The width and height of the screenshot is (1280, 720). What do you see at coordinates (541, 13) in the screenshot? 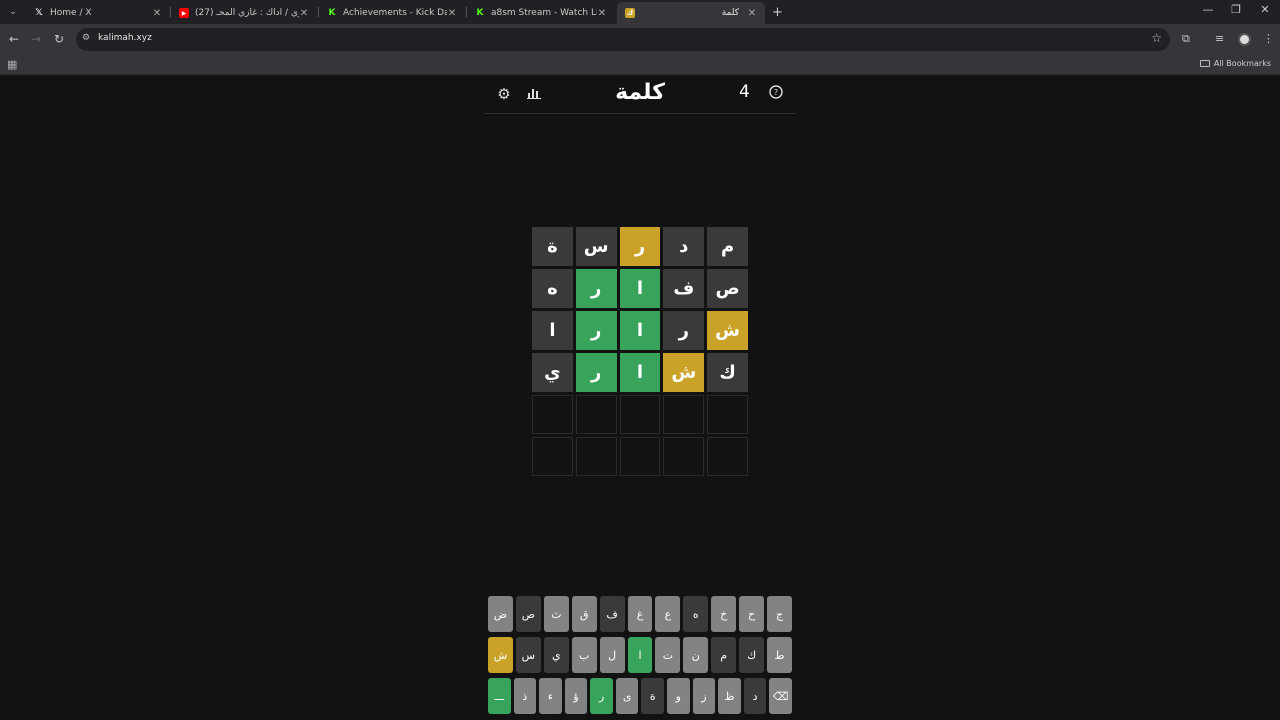
I see `tab-kick-stream: K a8sm Stream - Watch Live on K ✕` at bounding box center [541, 13].